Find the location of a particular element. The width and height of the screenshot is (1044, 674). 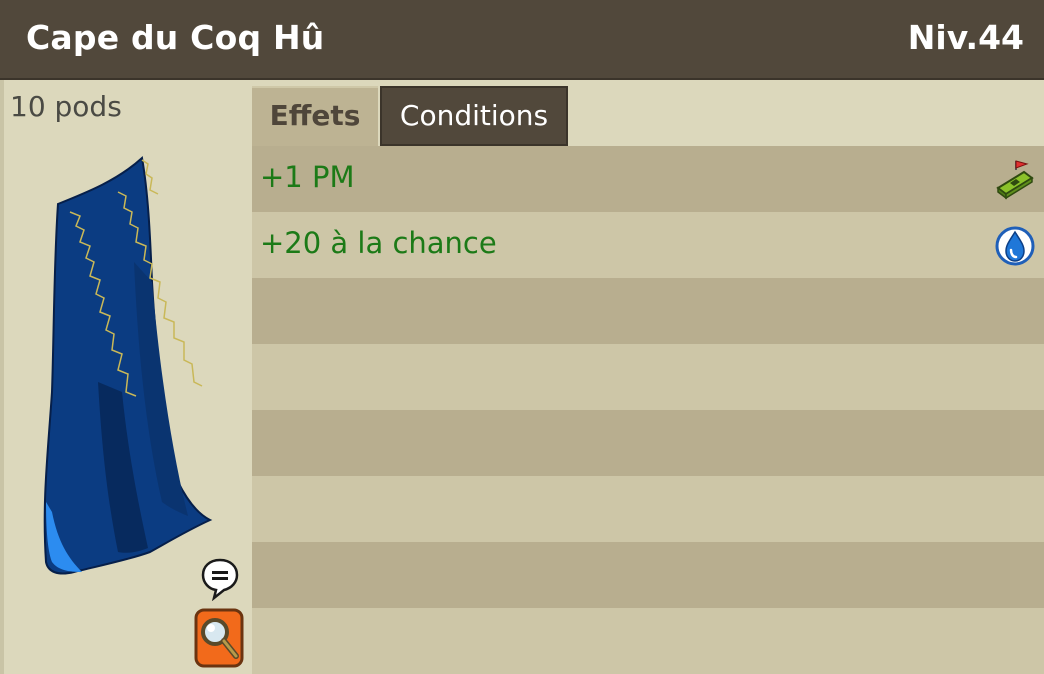

effect-row: +1 PM is located at coordinates (648, 179).